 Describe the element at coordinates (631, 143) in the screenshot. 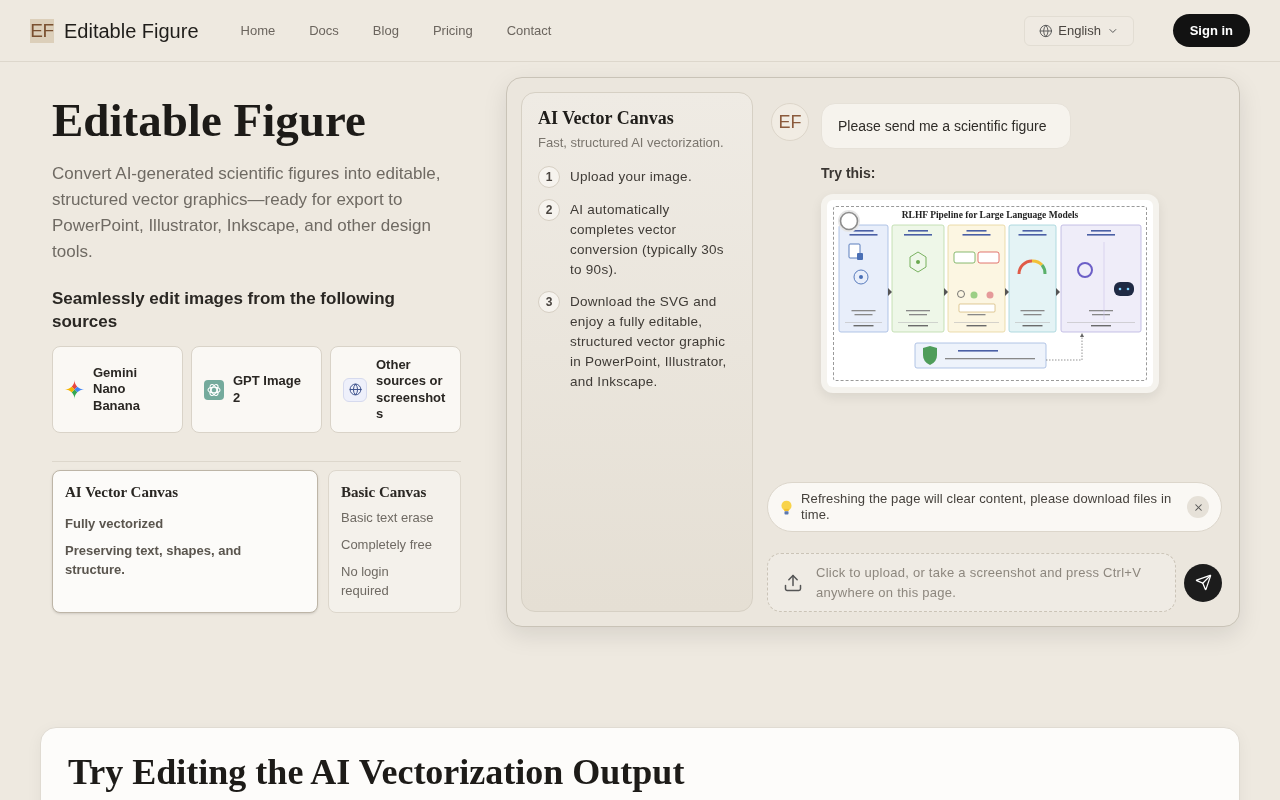

I see `guide-subtitle: Fast, structured AI vectorization.` at that location.